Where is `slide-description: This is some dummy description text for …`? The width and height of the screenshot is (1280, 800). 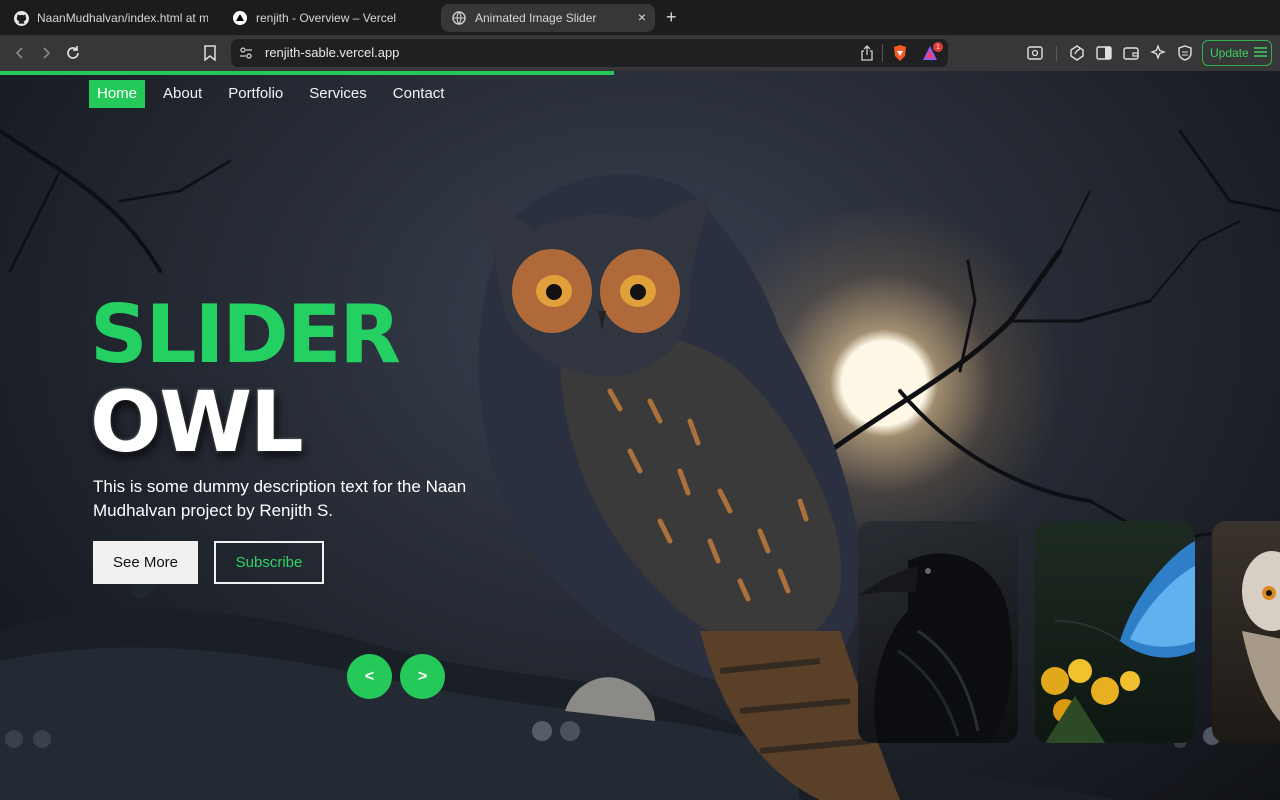 slide-description: This is some dummy description text for … is located at coordinates (280, 498).